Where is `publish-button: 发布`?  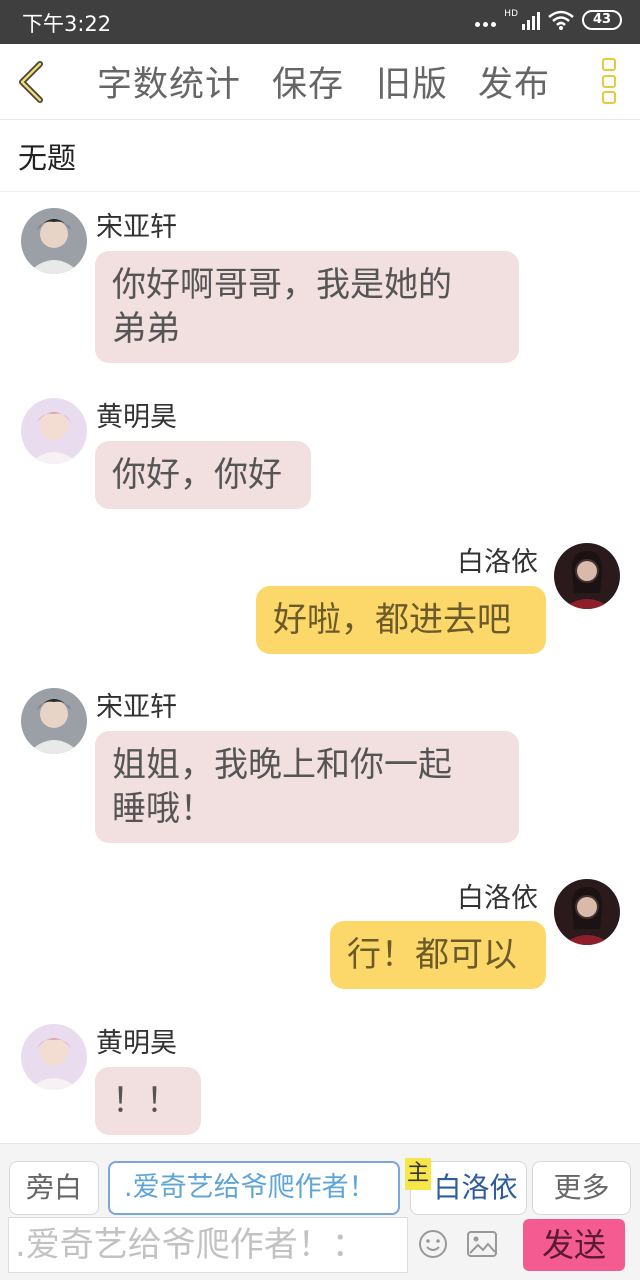 publish-button: 发布 is located at coordinates (514, 81).